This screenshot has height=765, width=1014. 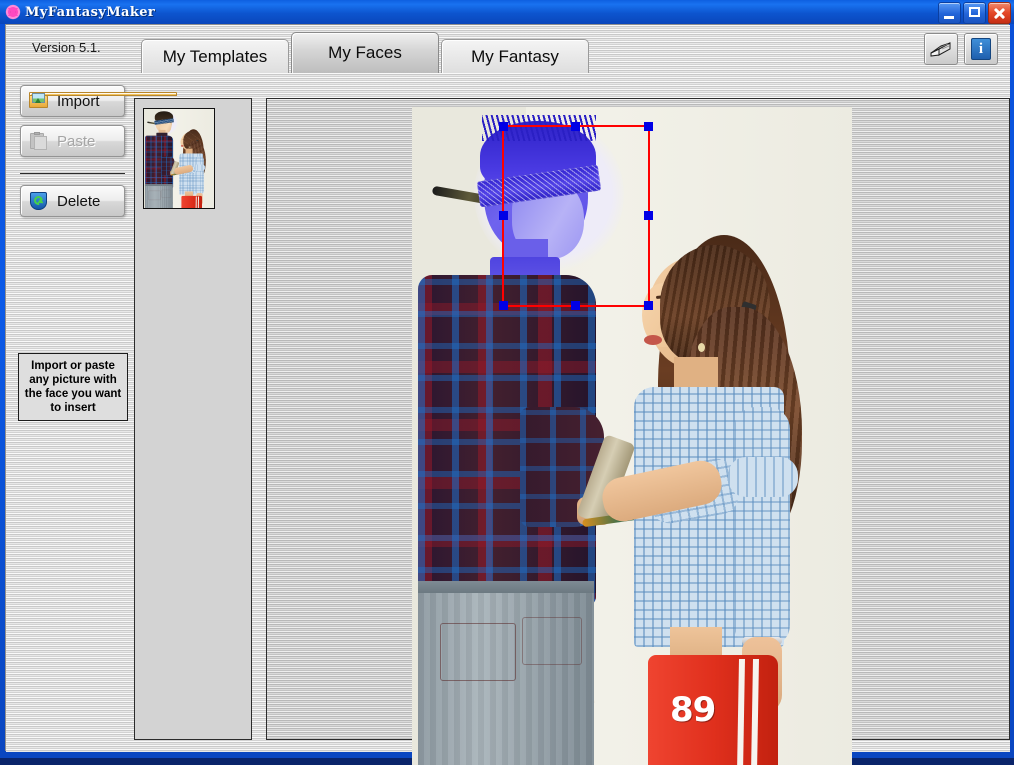 What do you see at coordinates (66, 47) in the screenshot?
I see `version-label: Version 5.1.` at bounding box center [66, 47].